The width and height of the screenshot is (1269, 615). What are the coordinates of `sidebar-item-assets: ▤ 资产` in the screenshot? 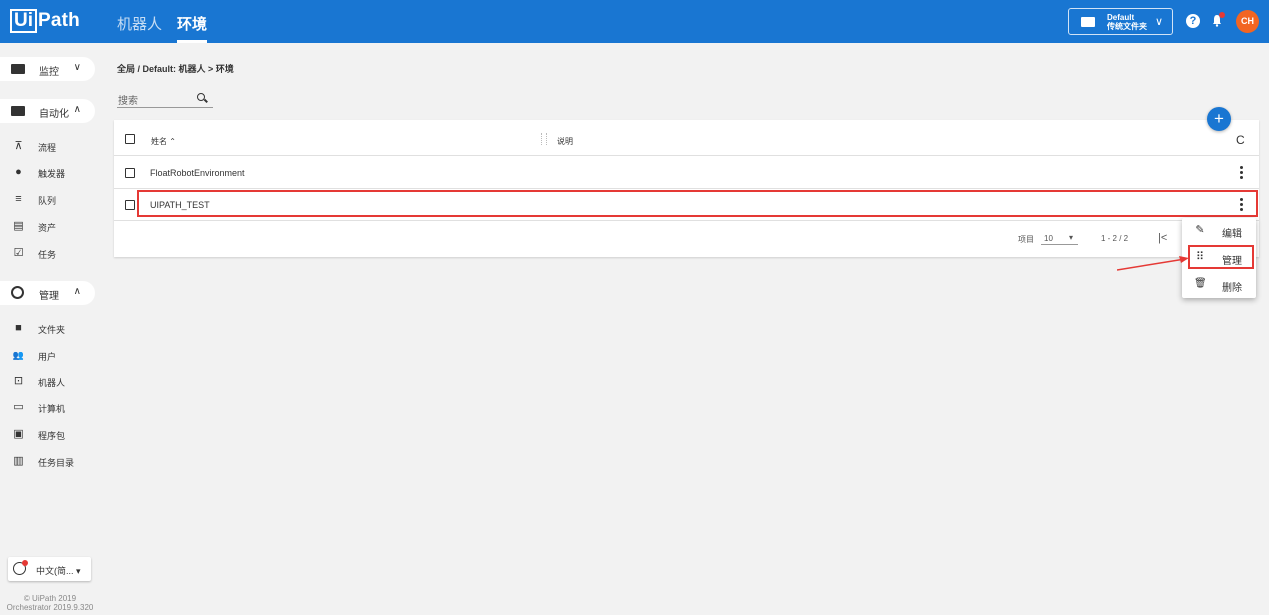 It's located at (50, 227).